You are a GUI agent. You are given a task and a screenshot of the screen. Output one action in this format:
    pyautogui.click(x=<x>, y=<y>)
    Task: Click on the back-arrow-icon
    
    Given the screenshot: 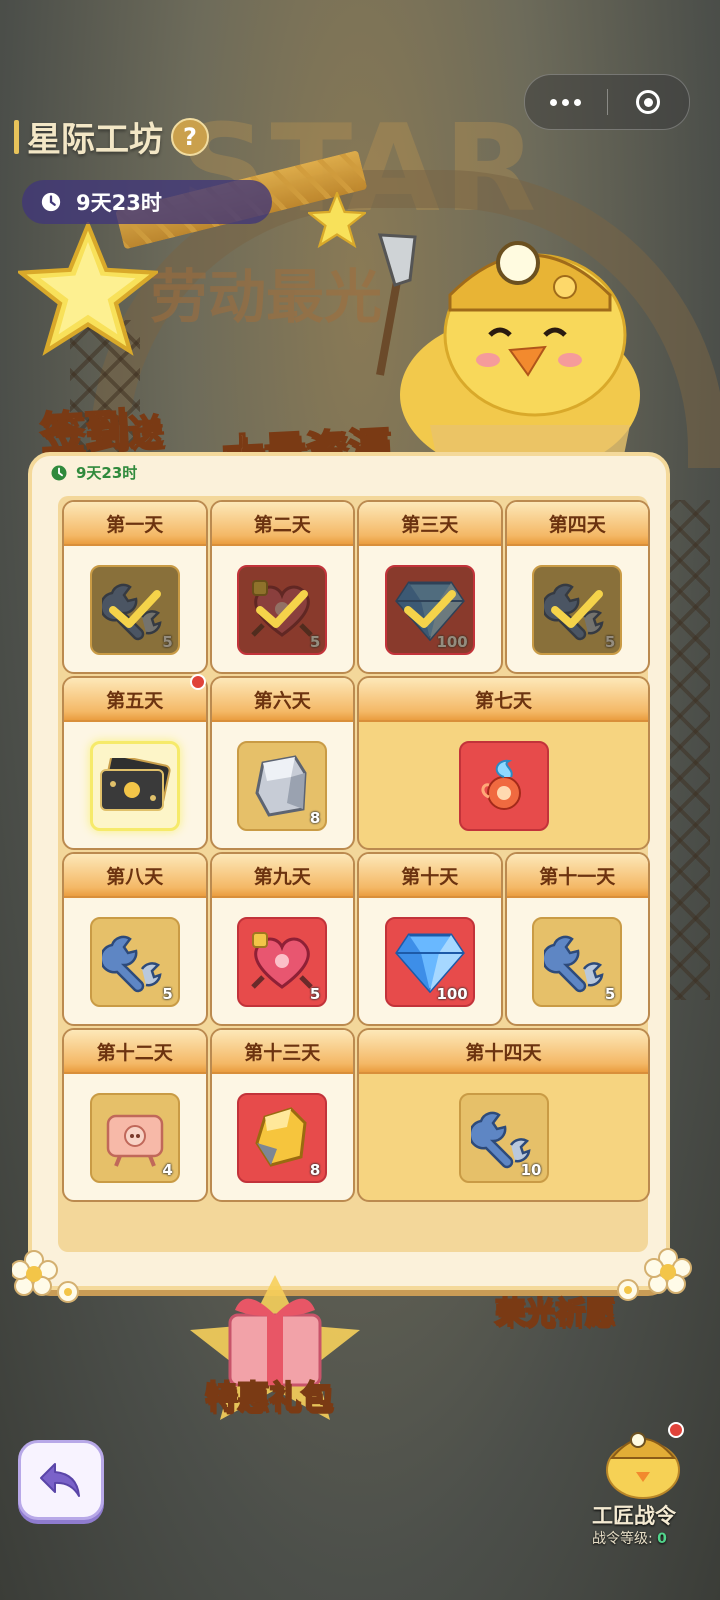 What is the action you would take?
    pyautogui.click(x=60, y=1480)
    